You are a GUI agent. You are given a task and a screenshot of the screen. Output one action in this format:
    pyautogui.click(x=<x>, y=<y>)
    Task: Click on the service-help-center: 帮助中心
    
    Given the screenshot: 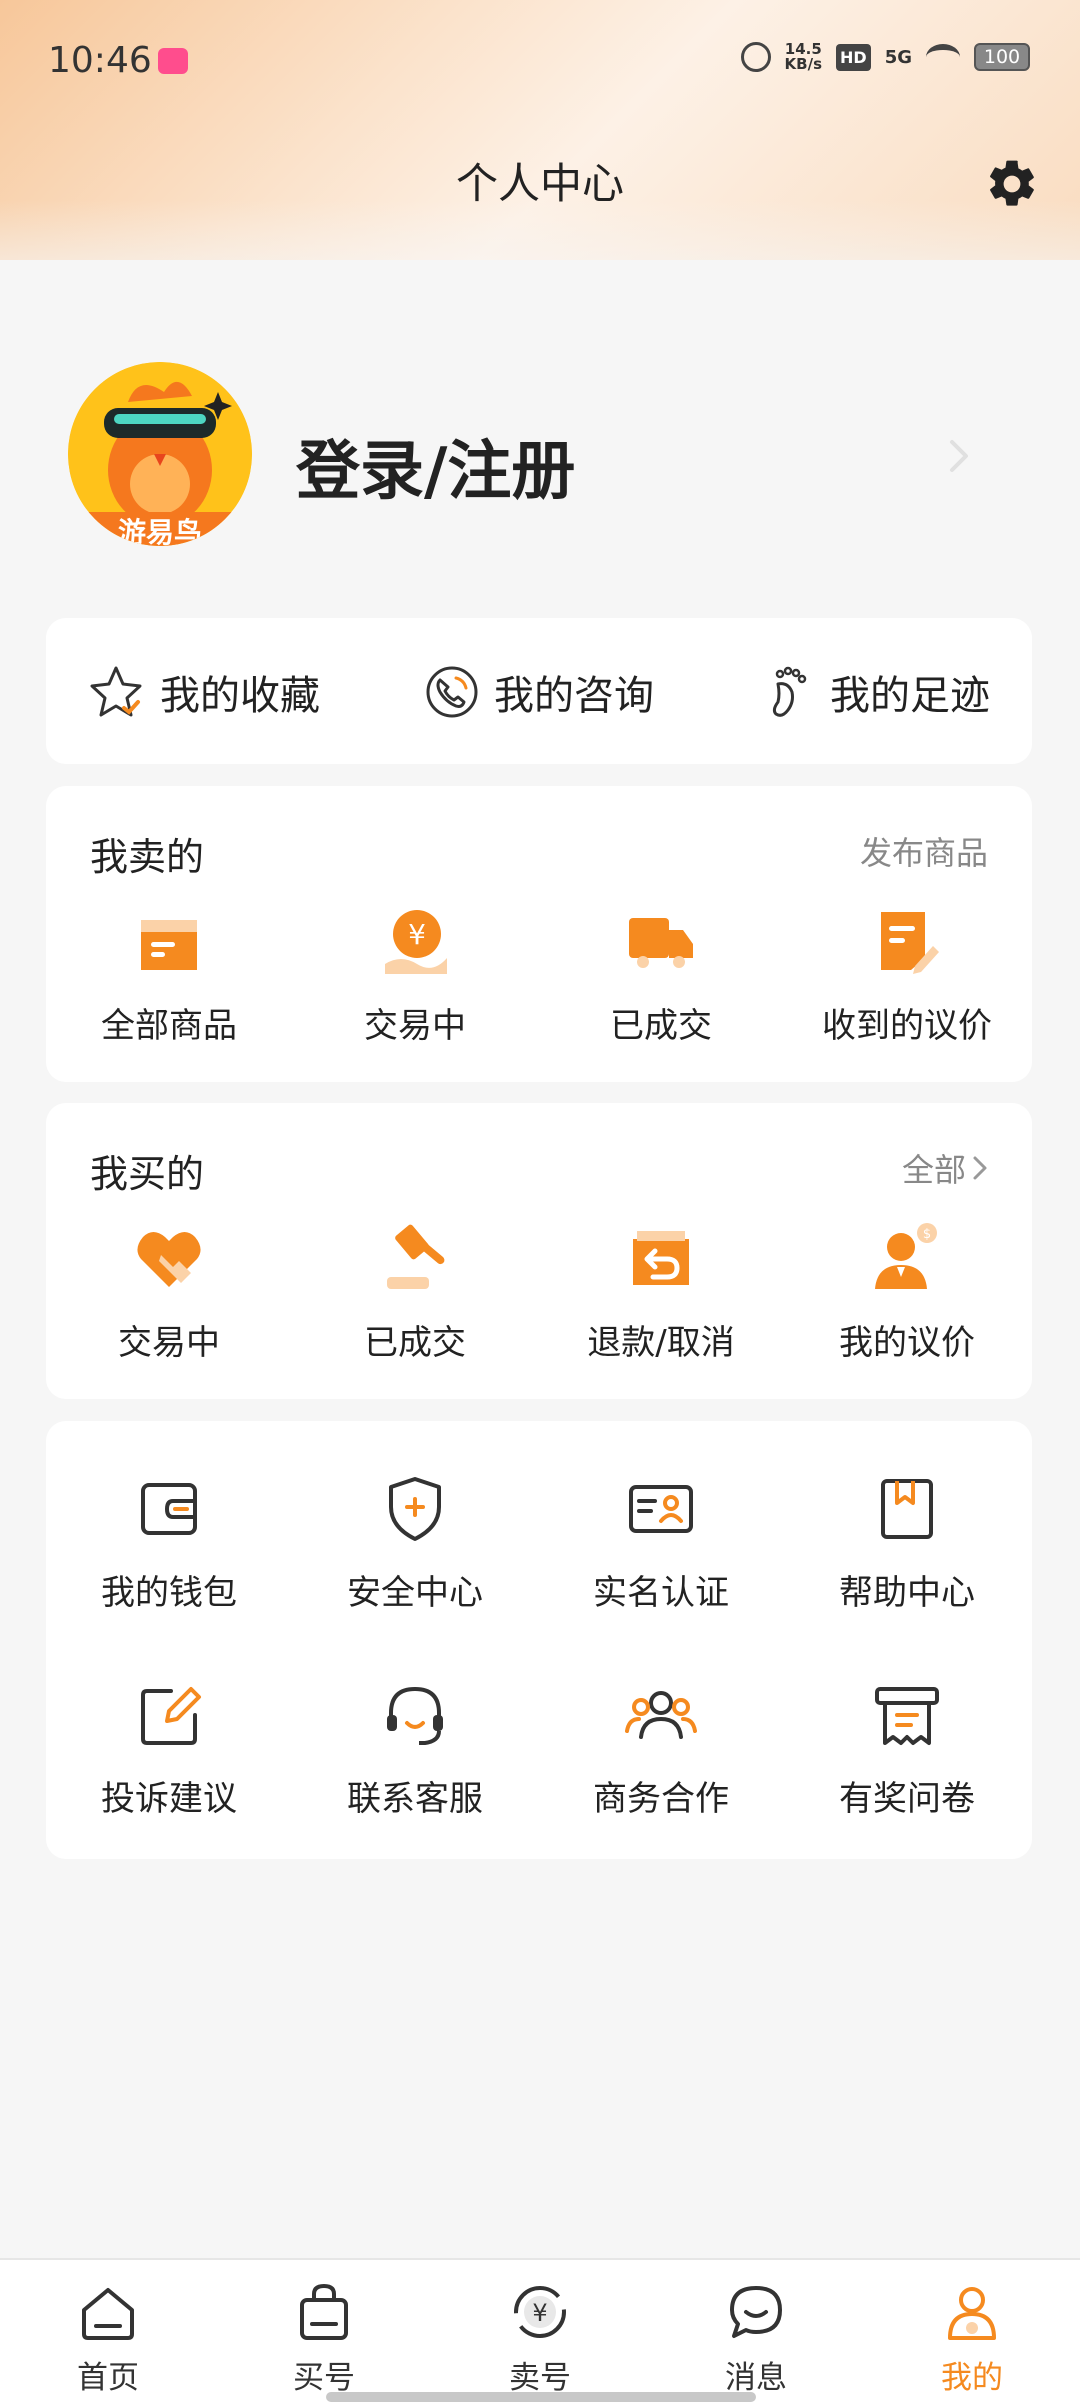 What is the action you would take?
    pyautogui.click(x=907, y=1542)
    